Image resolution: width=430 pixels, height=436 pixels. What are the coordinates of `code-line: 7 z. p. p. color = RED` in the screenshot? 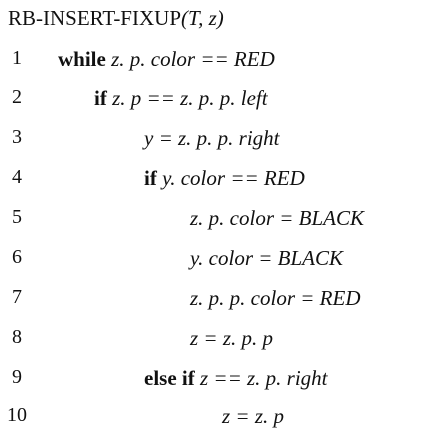 It's located at (215, 302).